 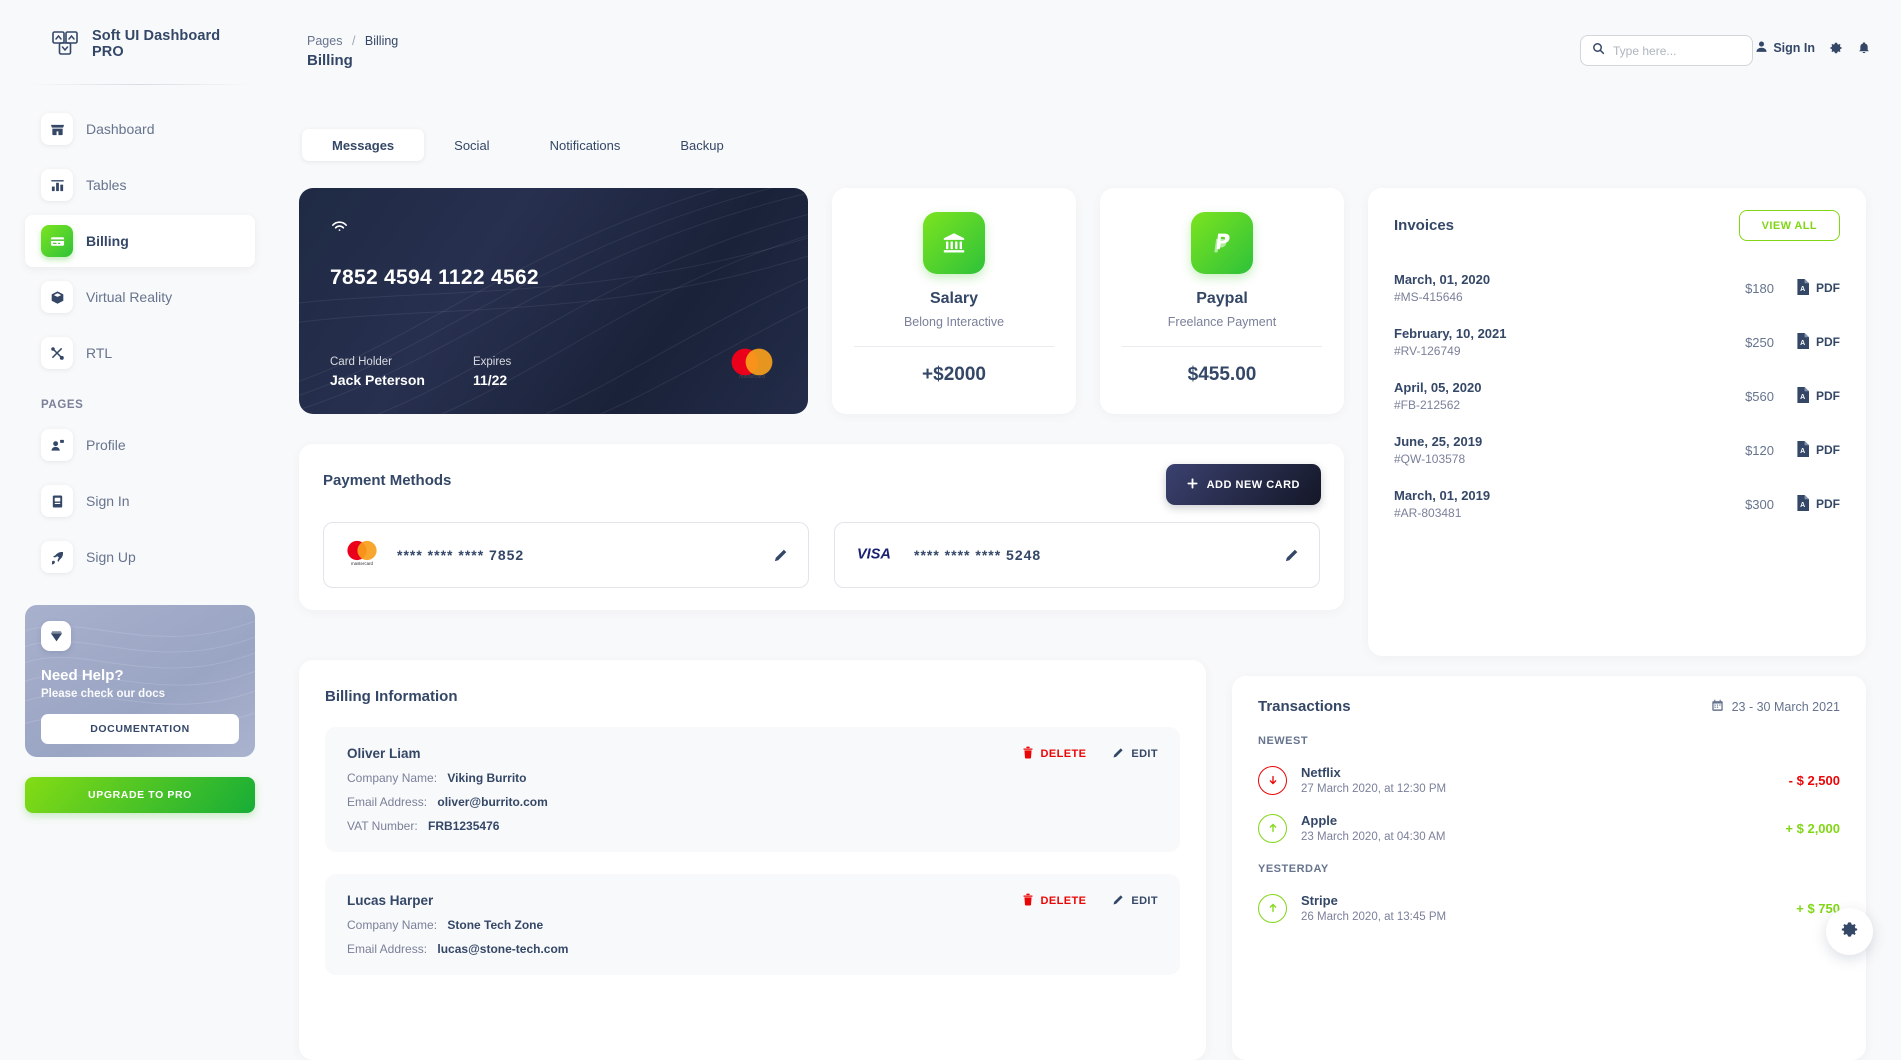 I want to click on billing-entry-email: Email Address: oliver@burrito.com, so click(x=752, y=802).